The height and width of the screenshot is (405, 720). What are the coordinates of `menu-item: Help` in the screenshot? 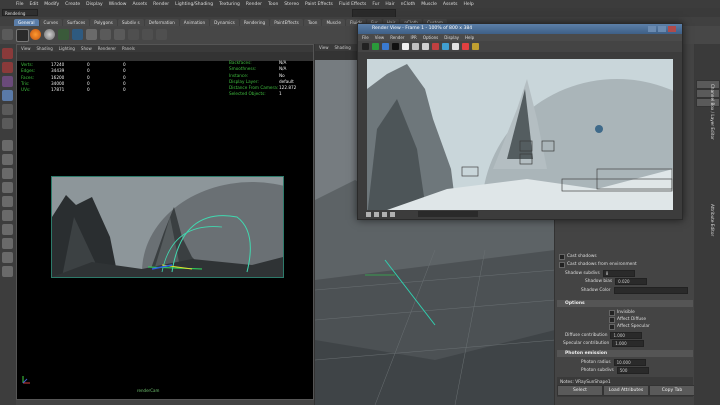 It's located at (469, 4).